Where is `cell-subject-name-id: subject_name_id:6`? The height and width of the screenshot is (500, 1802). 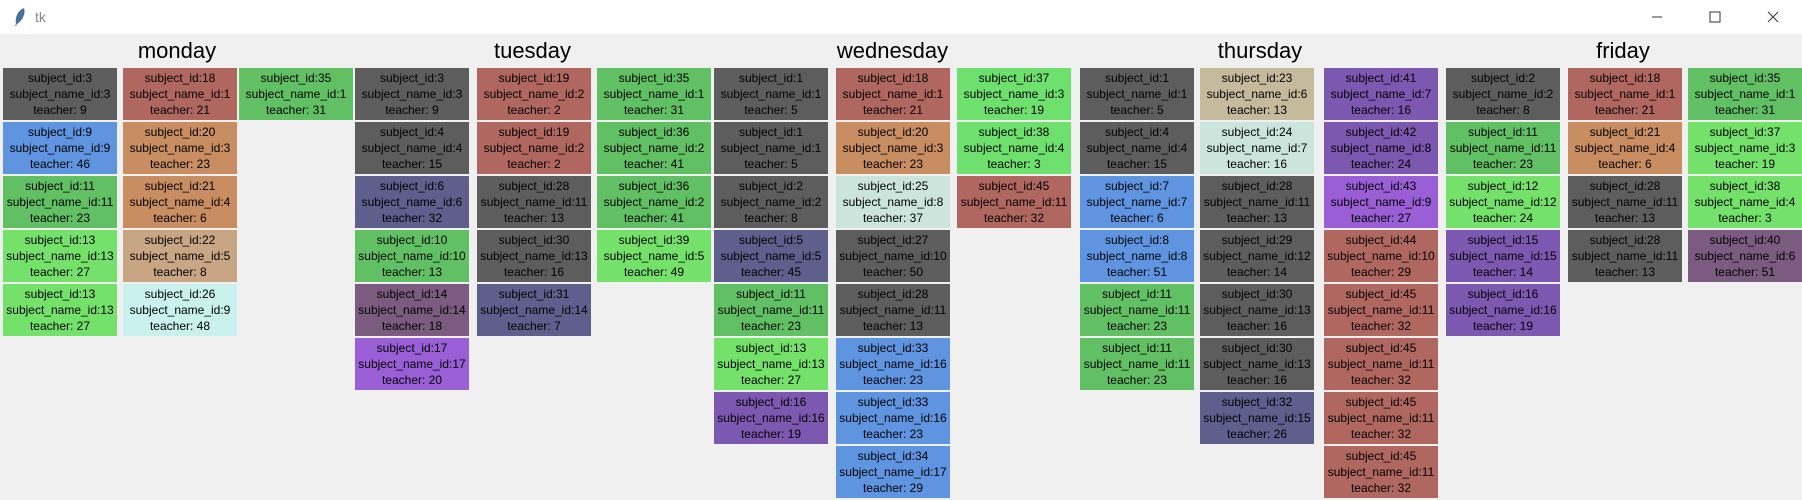
cell-subject-name-id: subject_name_id:6 is located at coordinates (1257, 94).